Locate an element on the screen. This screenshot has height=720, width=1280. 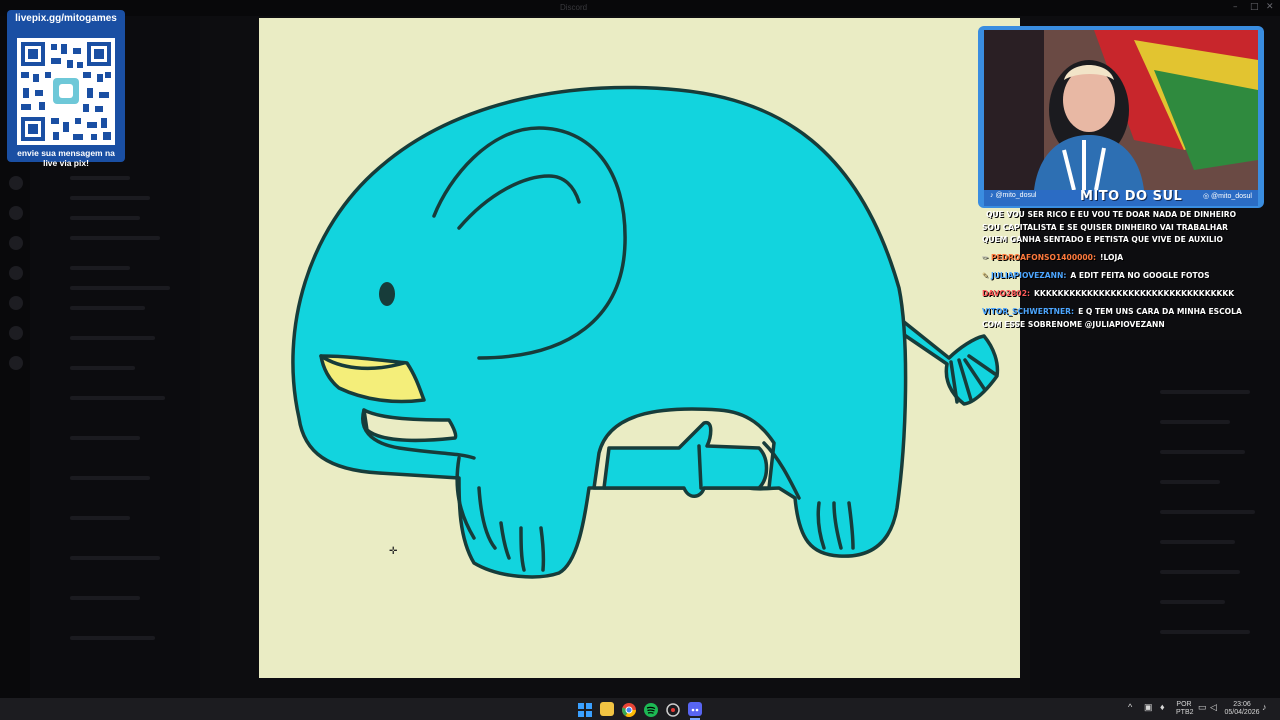
webcam-nameplate: ♪ @mito_dosul MITO DO SUL ◎ @mito_dosul is located at coordinates (1121, 197).